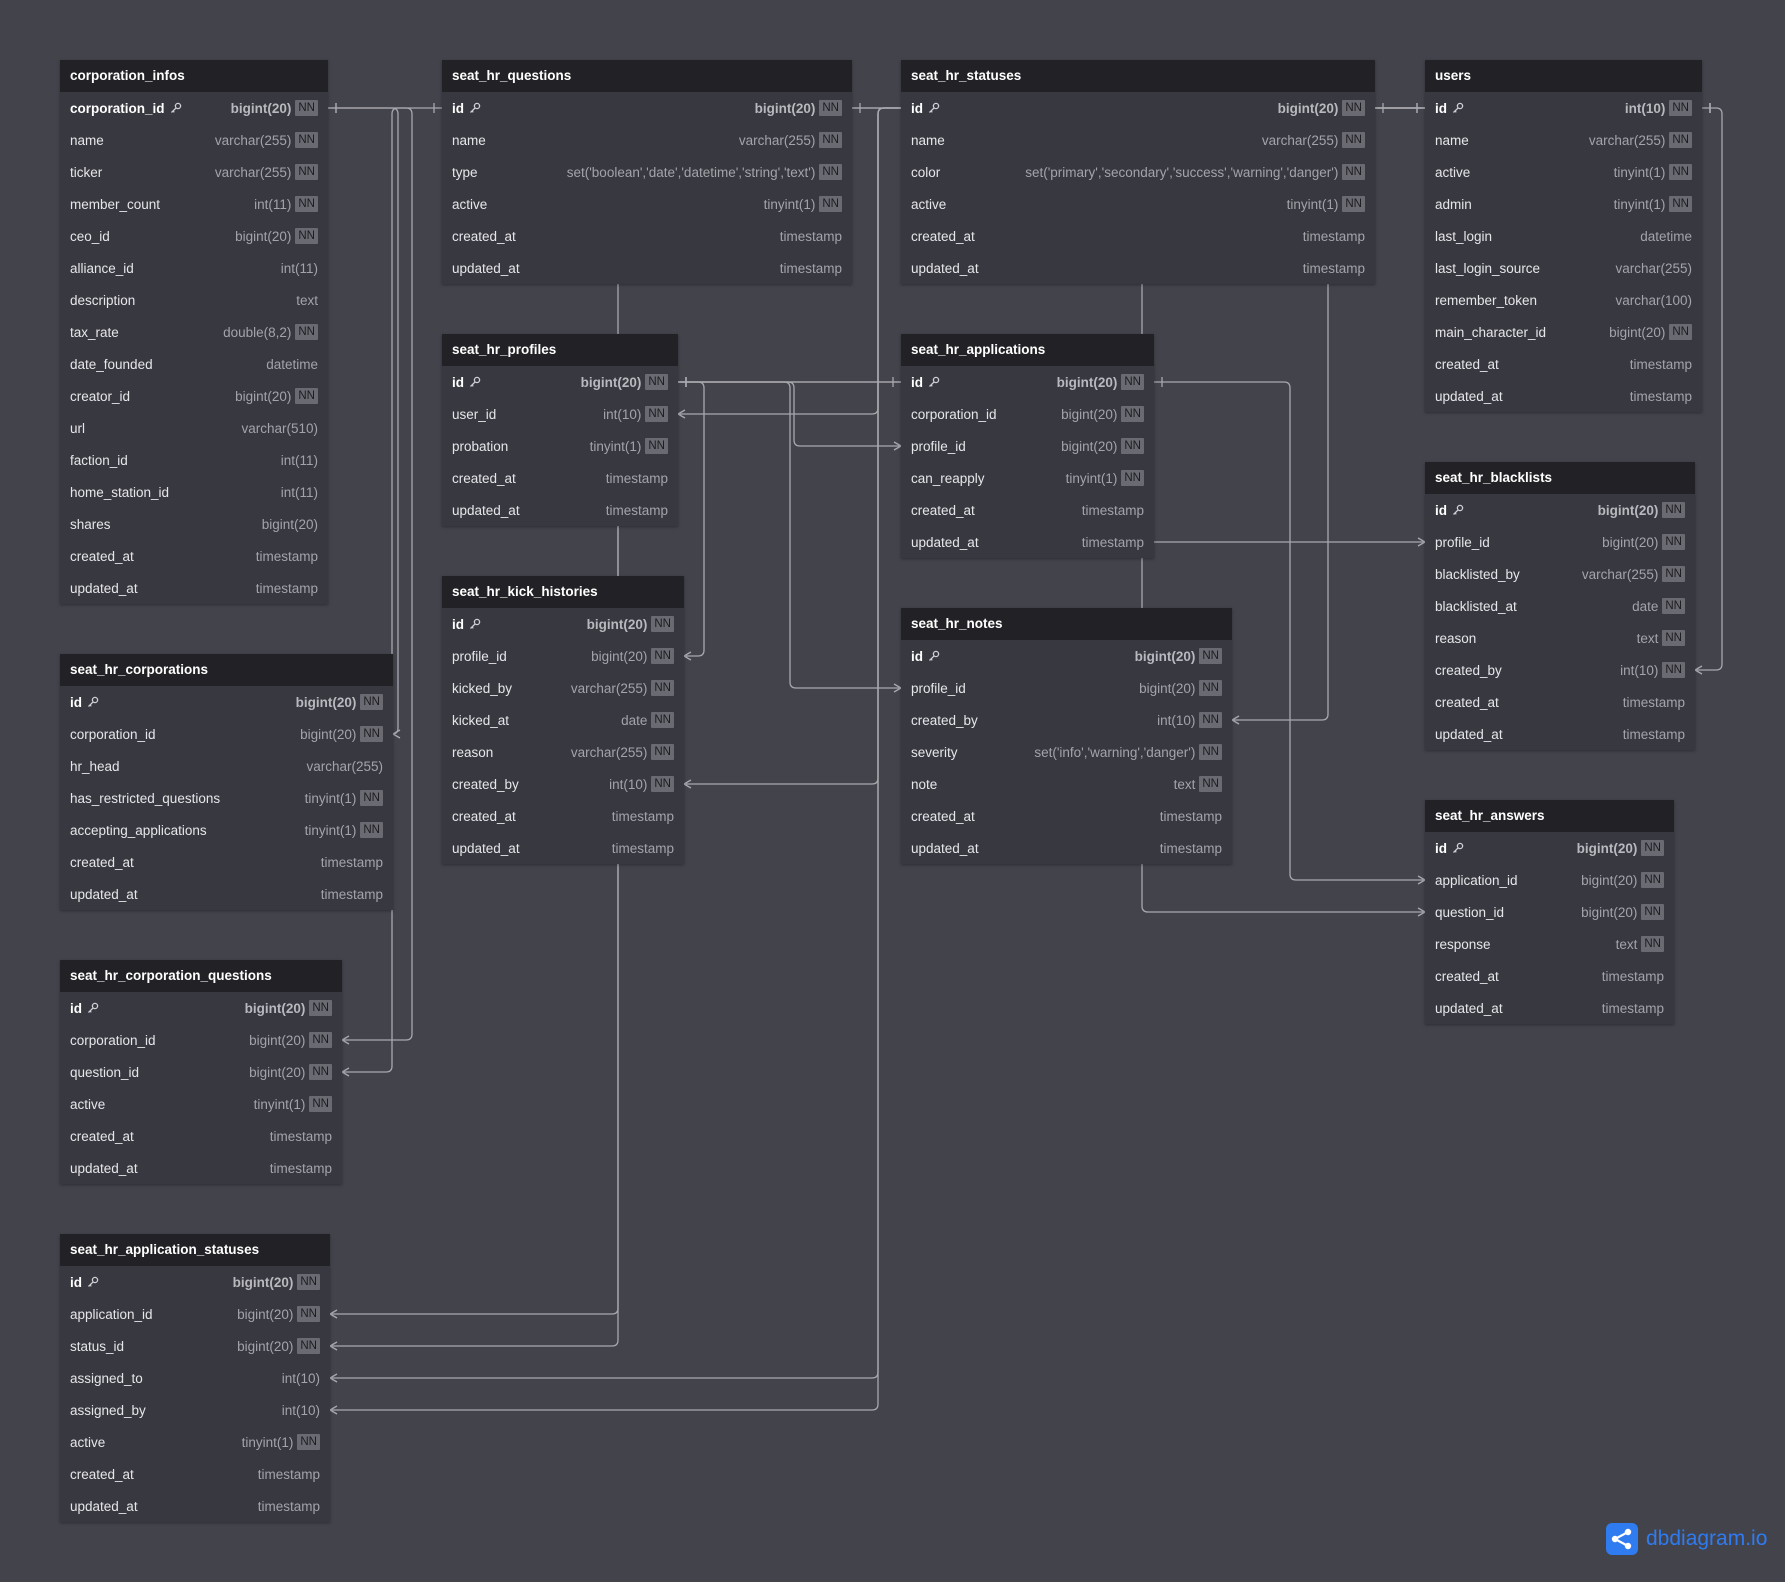  I want to click on table-header: seat_hr_answers, so click(1549, 816).